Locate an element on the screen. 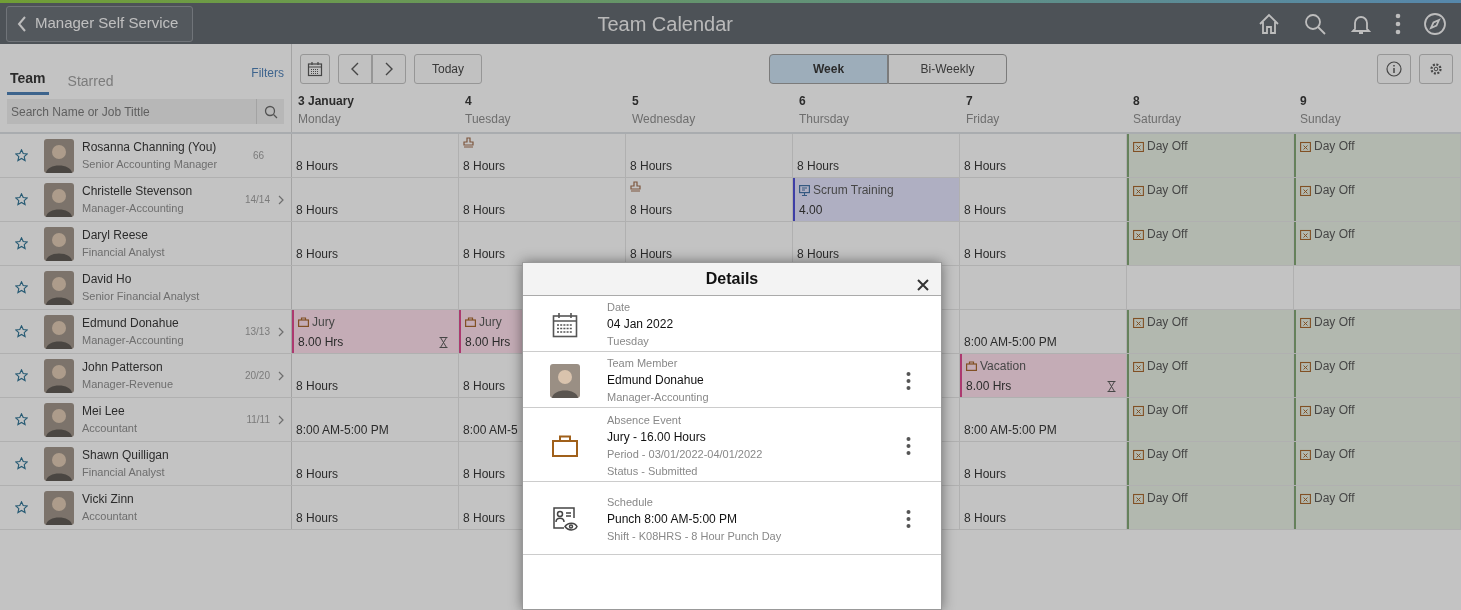  tab: Team is located at coordinates (28, 80).